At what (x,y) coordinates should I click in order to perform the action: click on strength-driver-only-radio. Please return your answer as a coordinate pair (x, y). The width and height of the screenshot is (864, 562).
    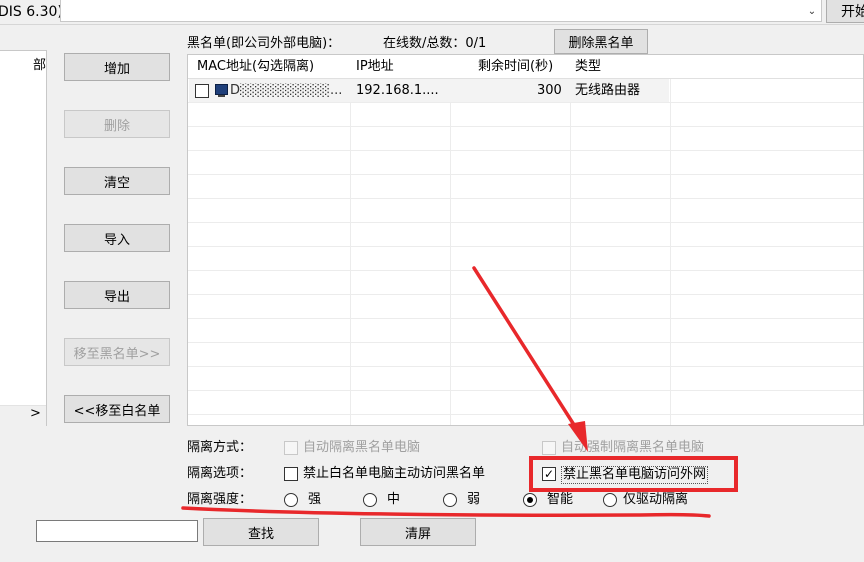
    Looking at the image, I should click on (610, 500).